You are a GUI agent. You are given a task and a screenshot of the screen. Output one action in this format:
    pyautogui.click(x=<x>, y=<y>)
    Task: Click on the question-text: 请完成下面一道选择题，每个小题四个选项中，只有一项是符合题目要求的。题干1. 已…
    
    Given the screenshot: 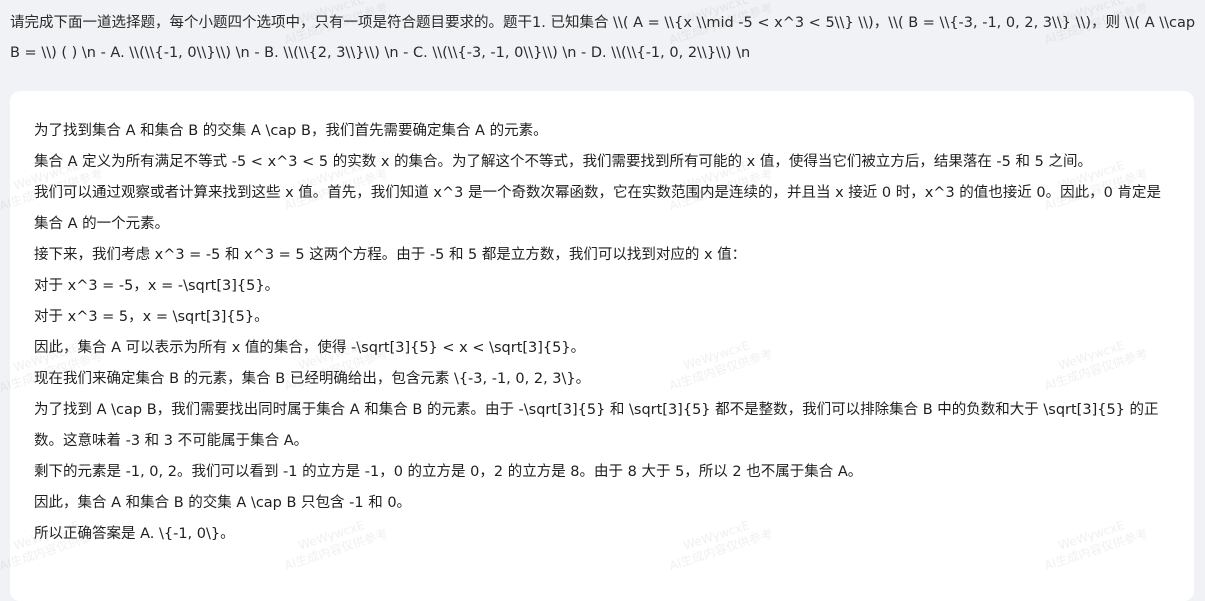 What is the action you would take?
    pyautogui.click(x=603, y=38)
    